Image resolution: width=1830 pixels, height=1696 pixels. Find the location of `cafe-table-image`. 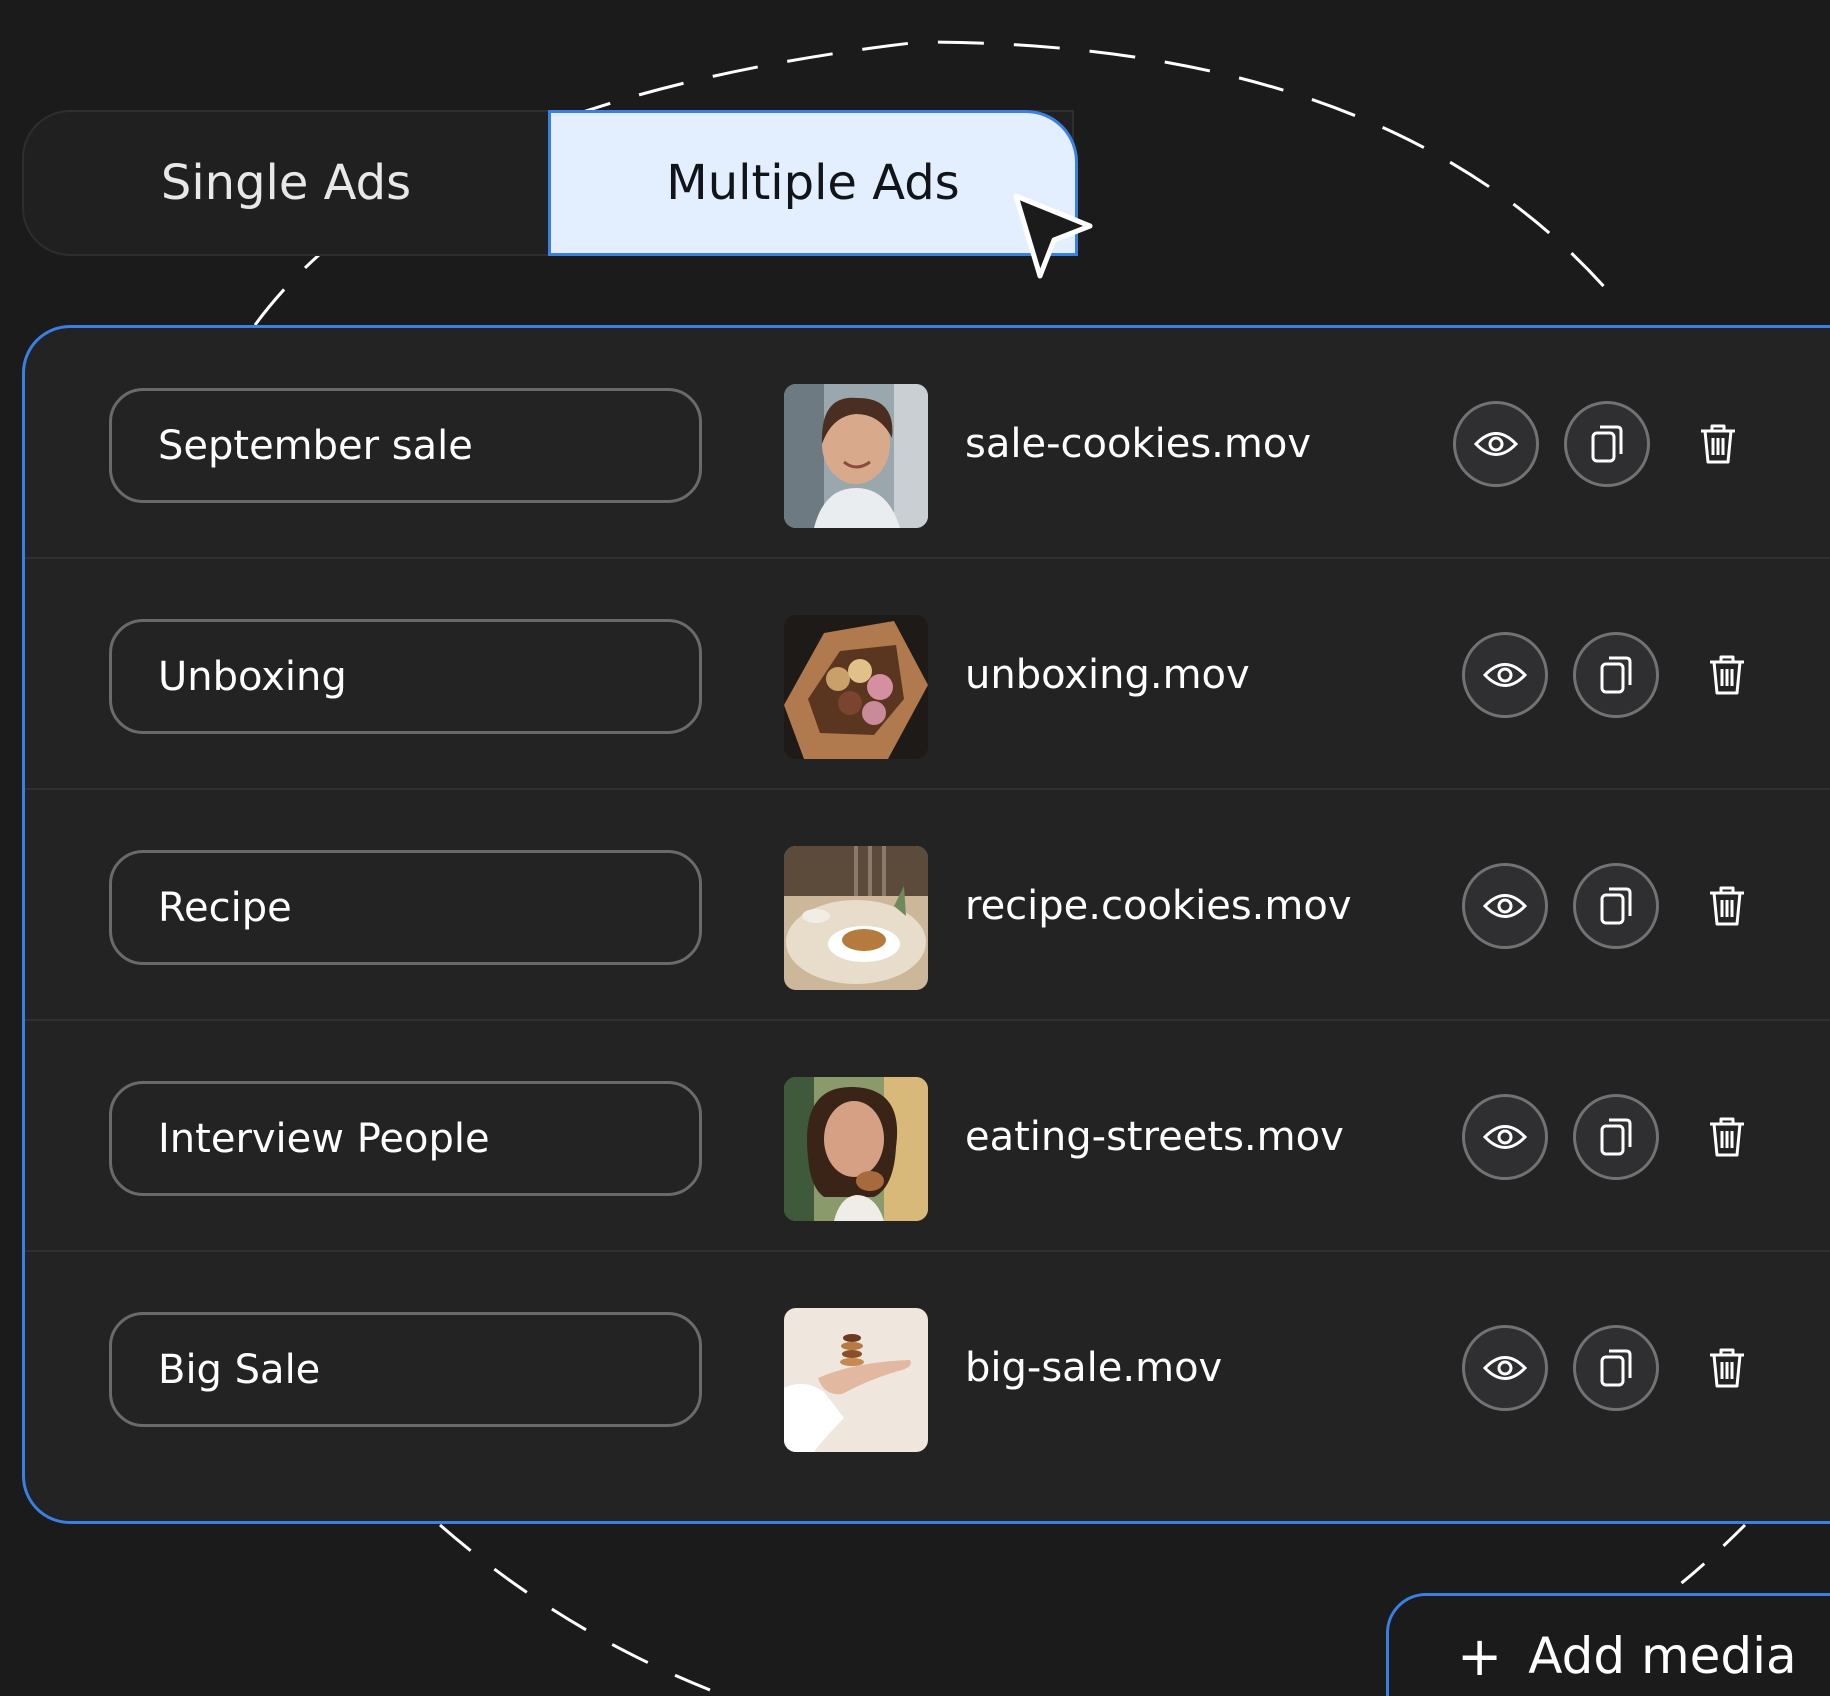

cafe-table-image is located at coordinates (856, 918).